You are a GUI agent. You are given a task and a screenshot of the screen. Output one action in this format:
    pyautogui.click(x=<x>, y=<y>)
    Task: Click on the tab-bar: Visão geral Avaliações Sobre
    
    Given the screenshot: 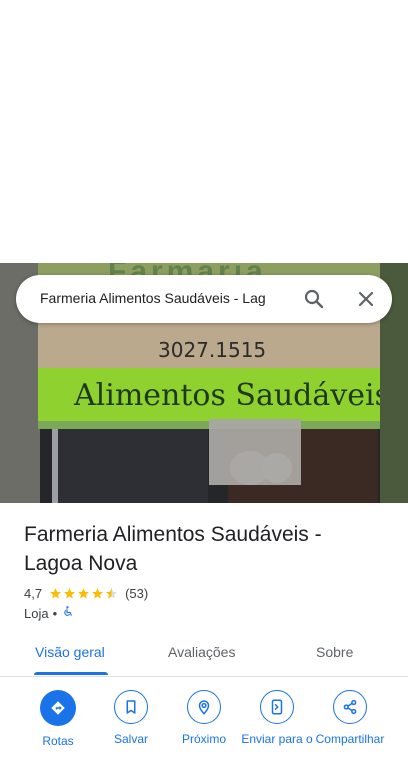 What is the action you would take?
    pyautogui.click(x=204, y=655)
    